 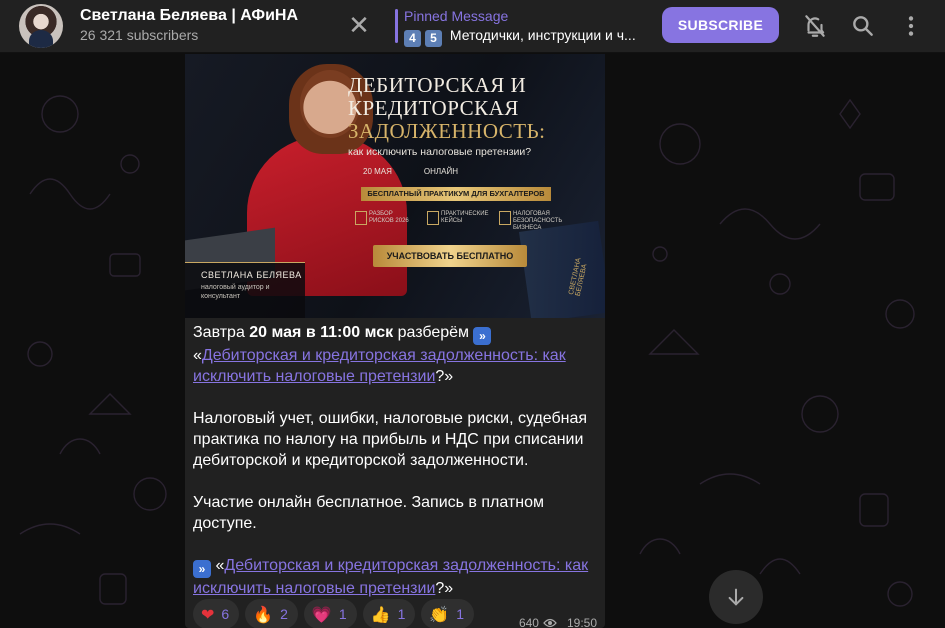 What do you see at coordinates (208, 614) in the screenshot?
I see `heart-icon: ❤` at bounding box center [208, 614].